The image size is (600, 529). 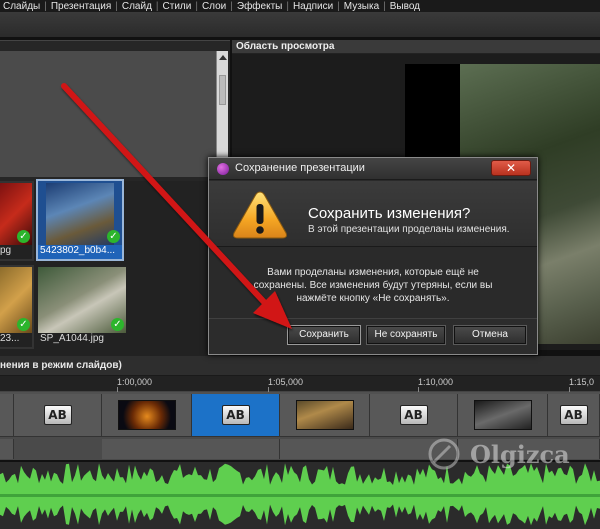 I want to click on menu-item-slide: Слайд, so click(x=137, y=6).